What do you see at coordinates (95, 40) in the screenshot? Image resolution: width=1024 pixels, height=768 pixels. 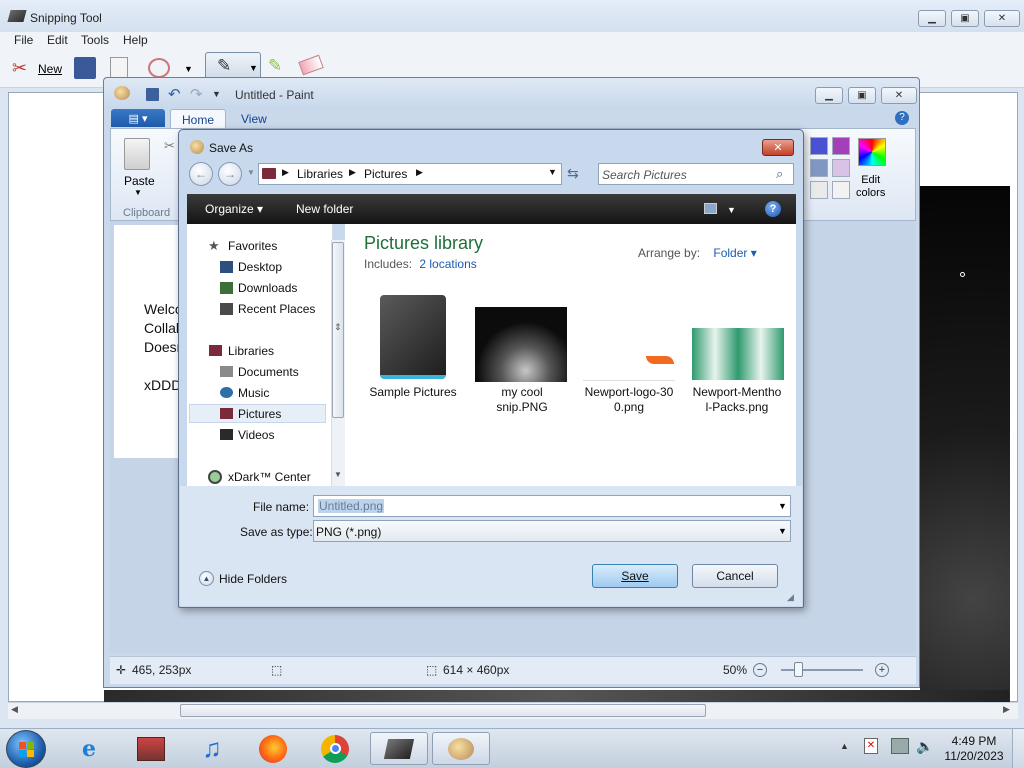 I see `menu-tools: Tools` at bounding box center [95, 40].